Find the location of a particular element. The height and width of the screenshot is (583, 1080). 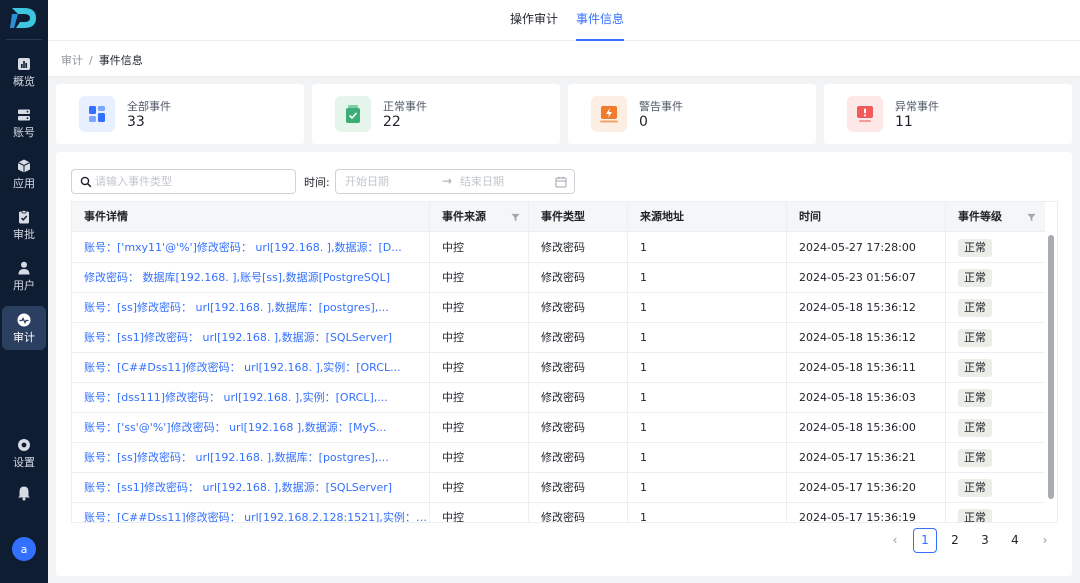

search-box is located at coordinates (183, 181).